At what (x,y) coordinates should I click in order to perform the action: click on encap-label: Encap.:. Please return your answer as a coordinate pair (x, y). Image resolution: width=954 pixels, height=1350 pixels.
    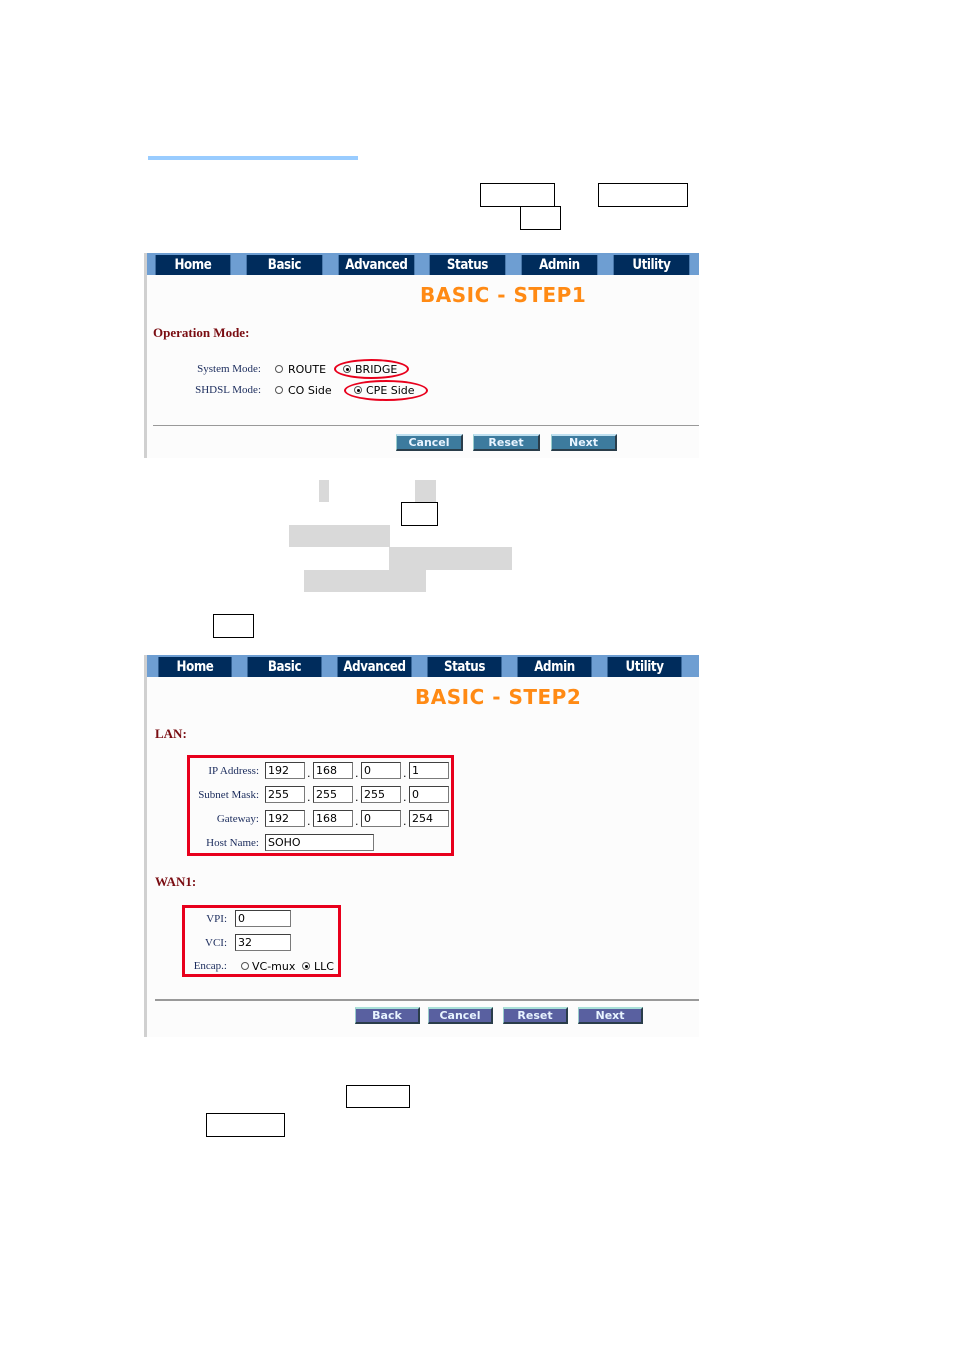
    Looking at the image, I should click on (210, 966).